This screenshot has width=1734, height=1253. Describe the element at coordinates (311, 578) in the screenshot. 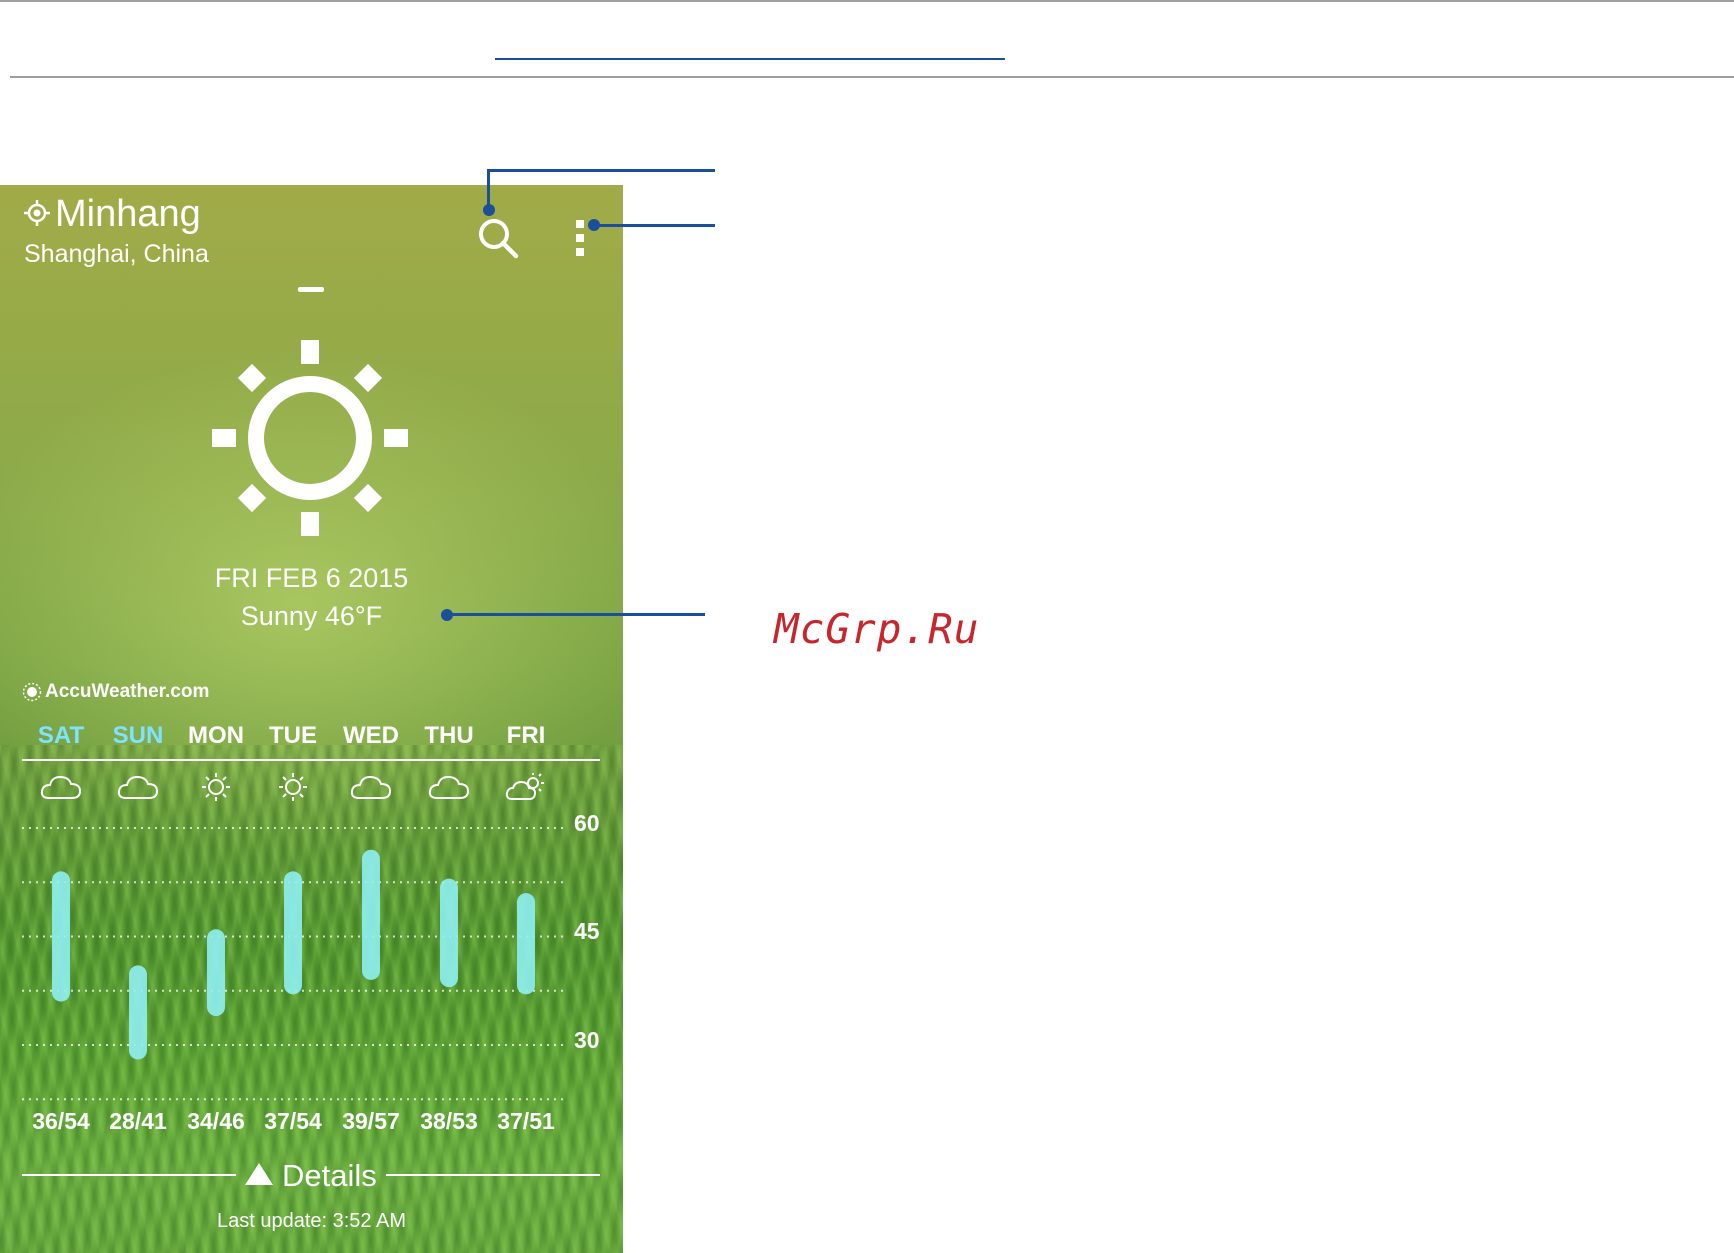

I see `current-date: FRI FEB 6 2015` at that location.